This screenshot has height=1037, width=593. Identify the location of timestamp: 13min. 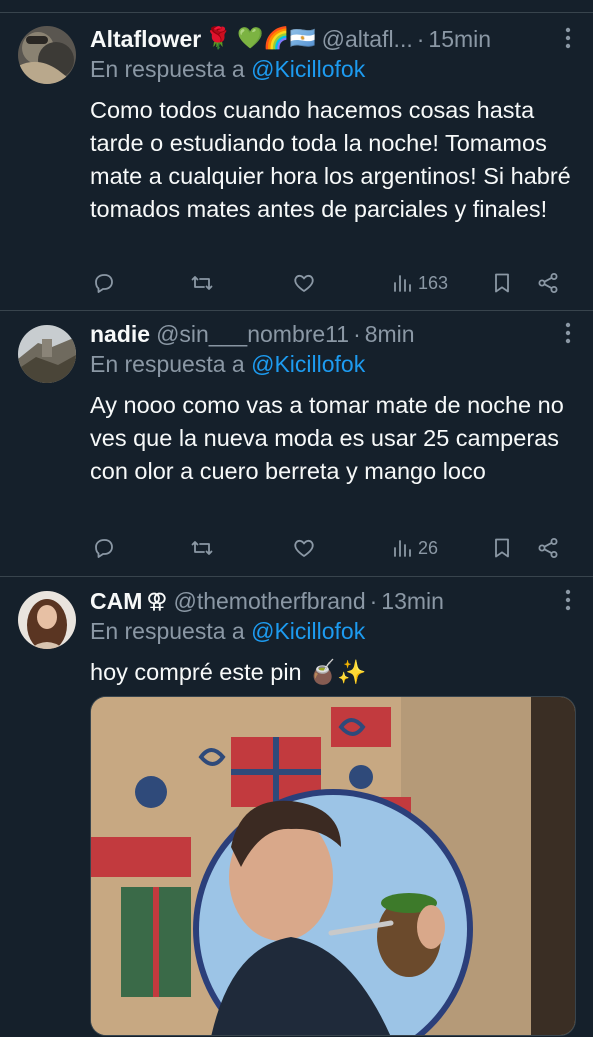
(412, 601).